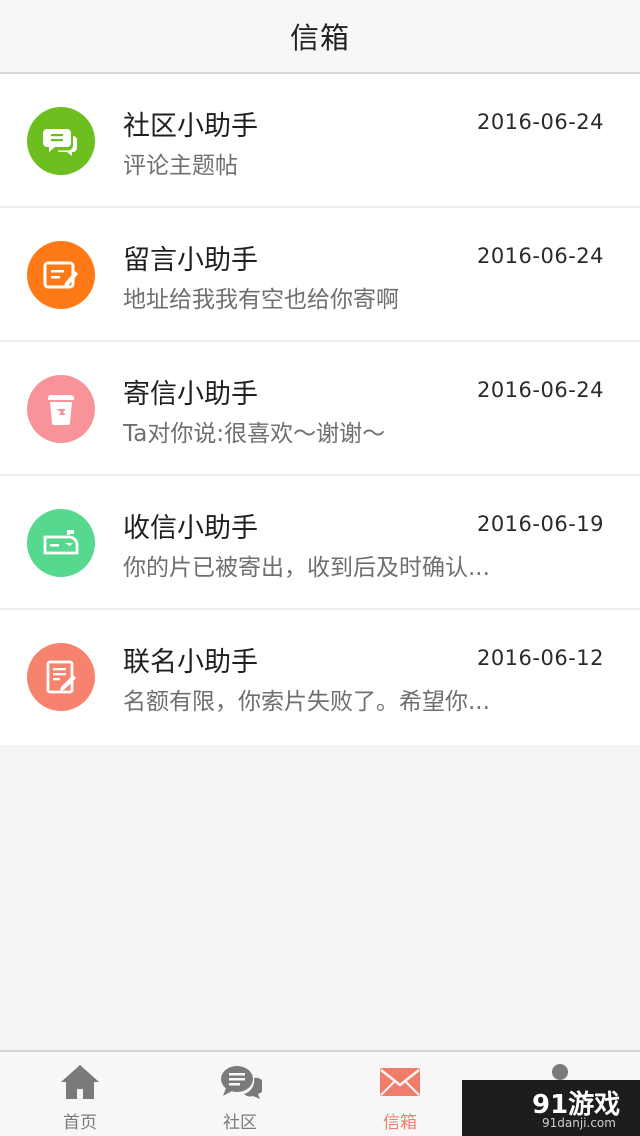  I want to click on note-pen-icon, so click(61, 275).